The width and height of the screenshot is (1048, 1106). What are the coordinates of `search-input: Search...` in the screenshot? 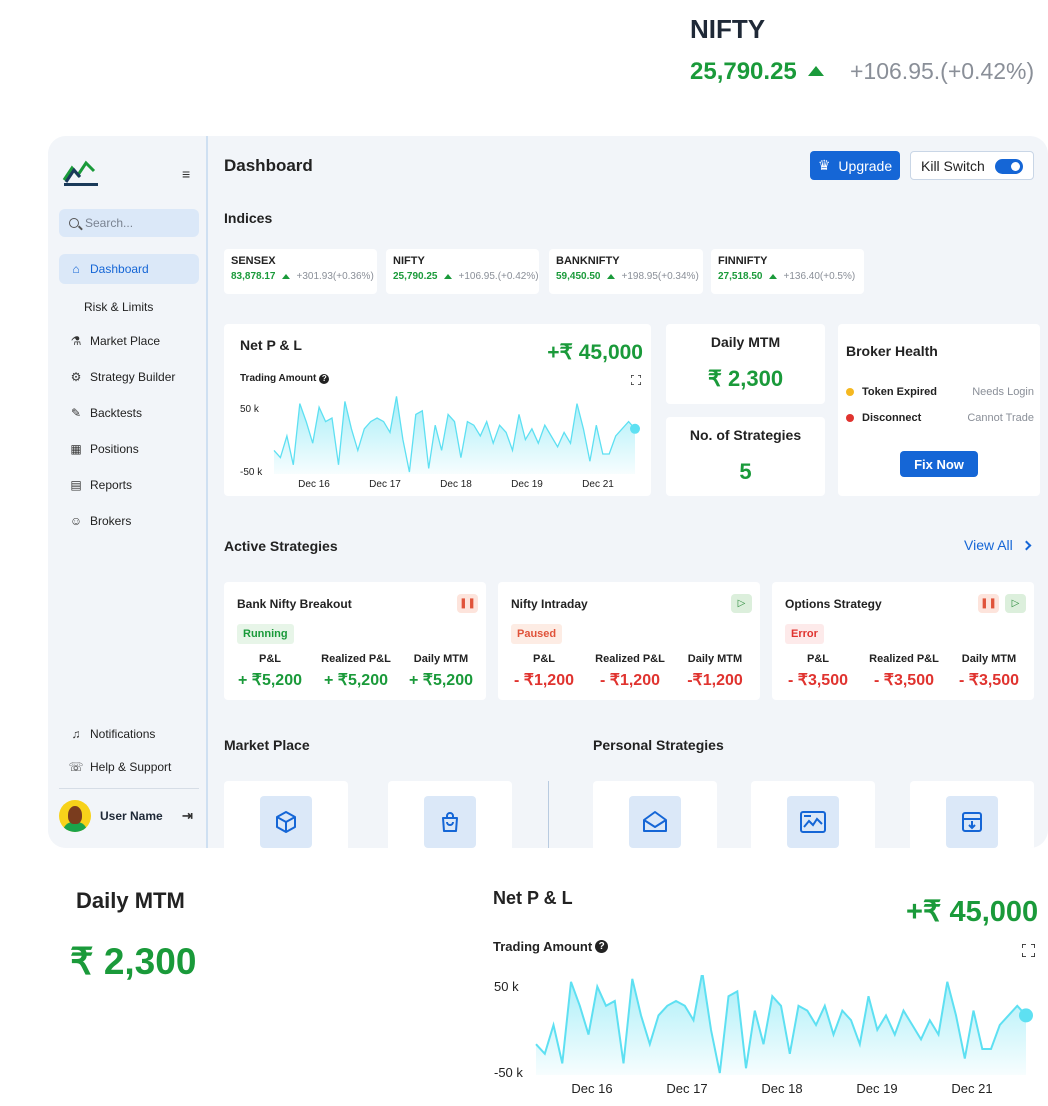 It's located at (129, 223).